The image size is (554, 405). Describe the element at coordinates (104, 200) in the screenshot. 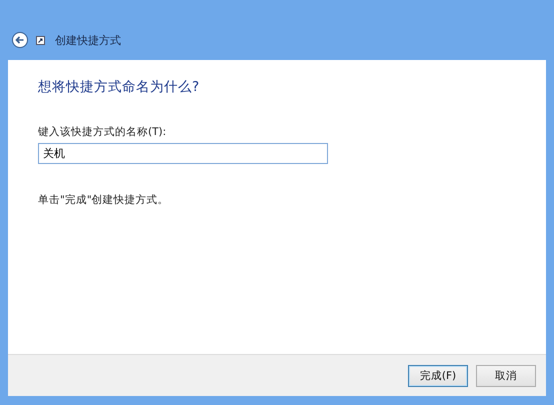

I see `instruction-text: 单击"完成"创建快捷方式。` at that location.